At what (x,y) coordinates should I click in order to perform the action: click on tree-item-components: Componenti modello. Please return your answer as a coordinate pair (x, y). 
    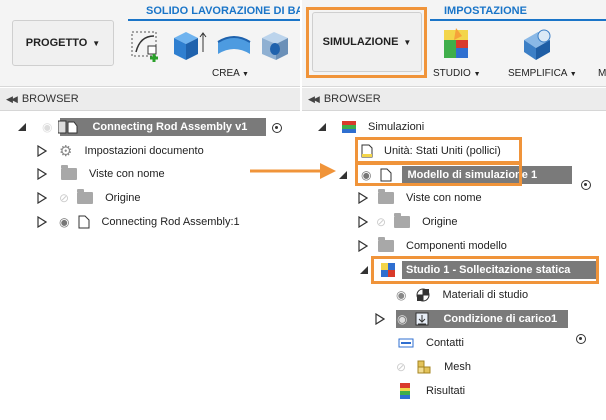
    Looking at the image, I should click on (432, 246).